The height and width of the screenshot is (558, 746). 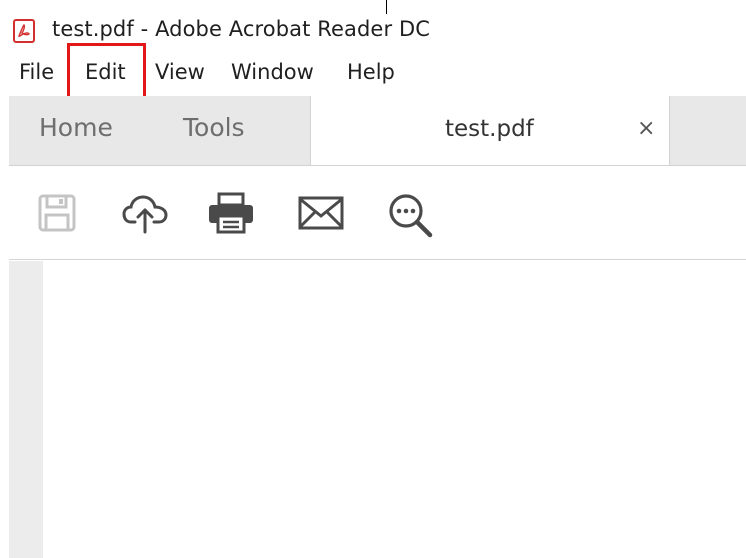 I want to click on tab-document-label: test.pdf, so click(x=489, y=129).